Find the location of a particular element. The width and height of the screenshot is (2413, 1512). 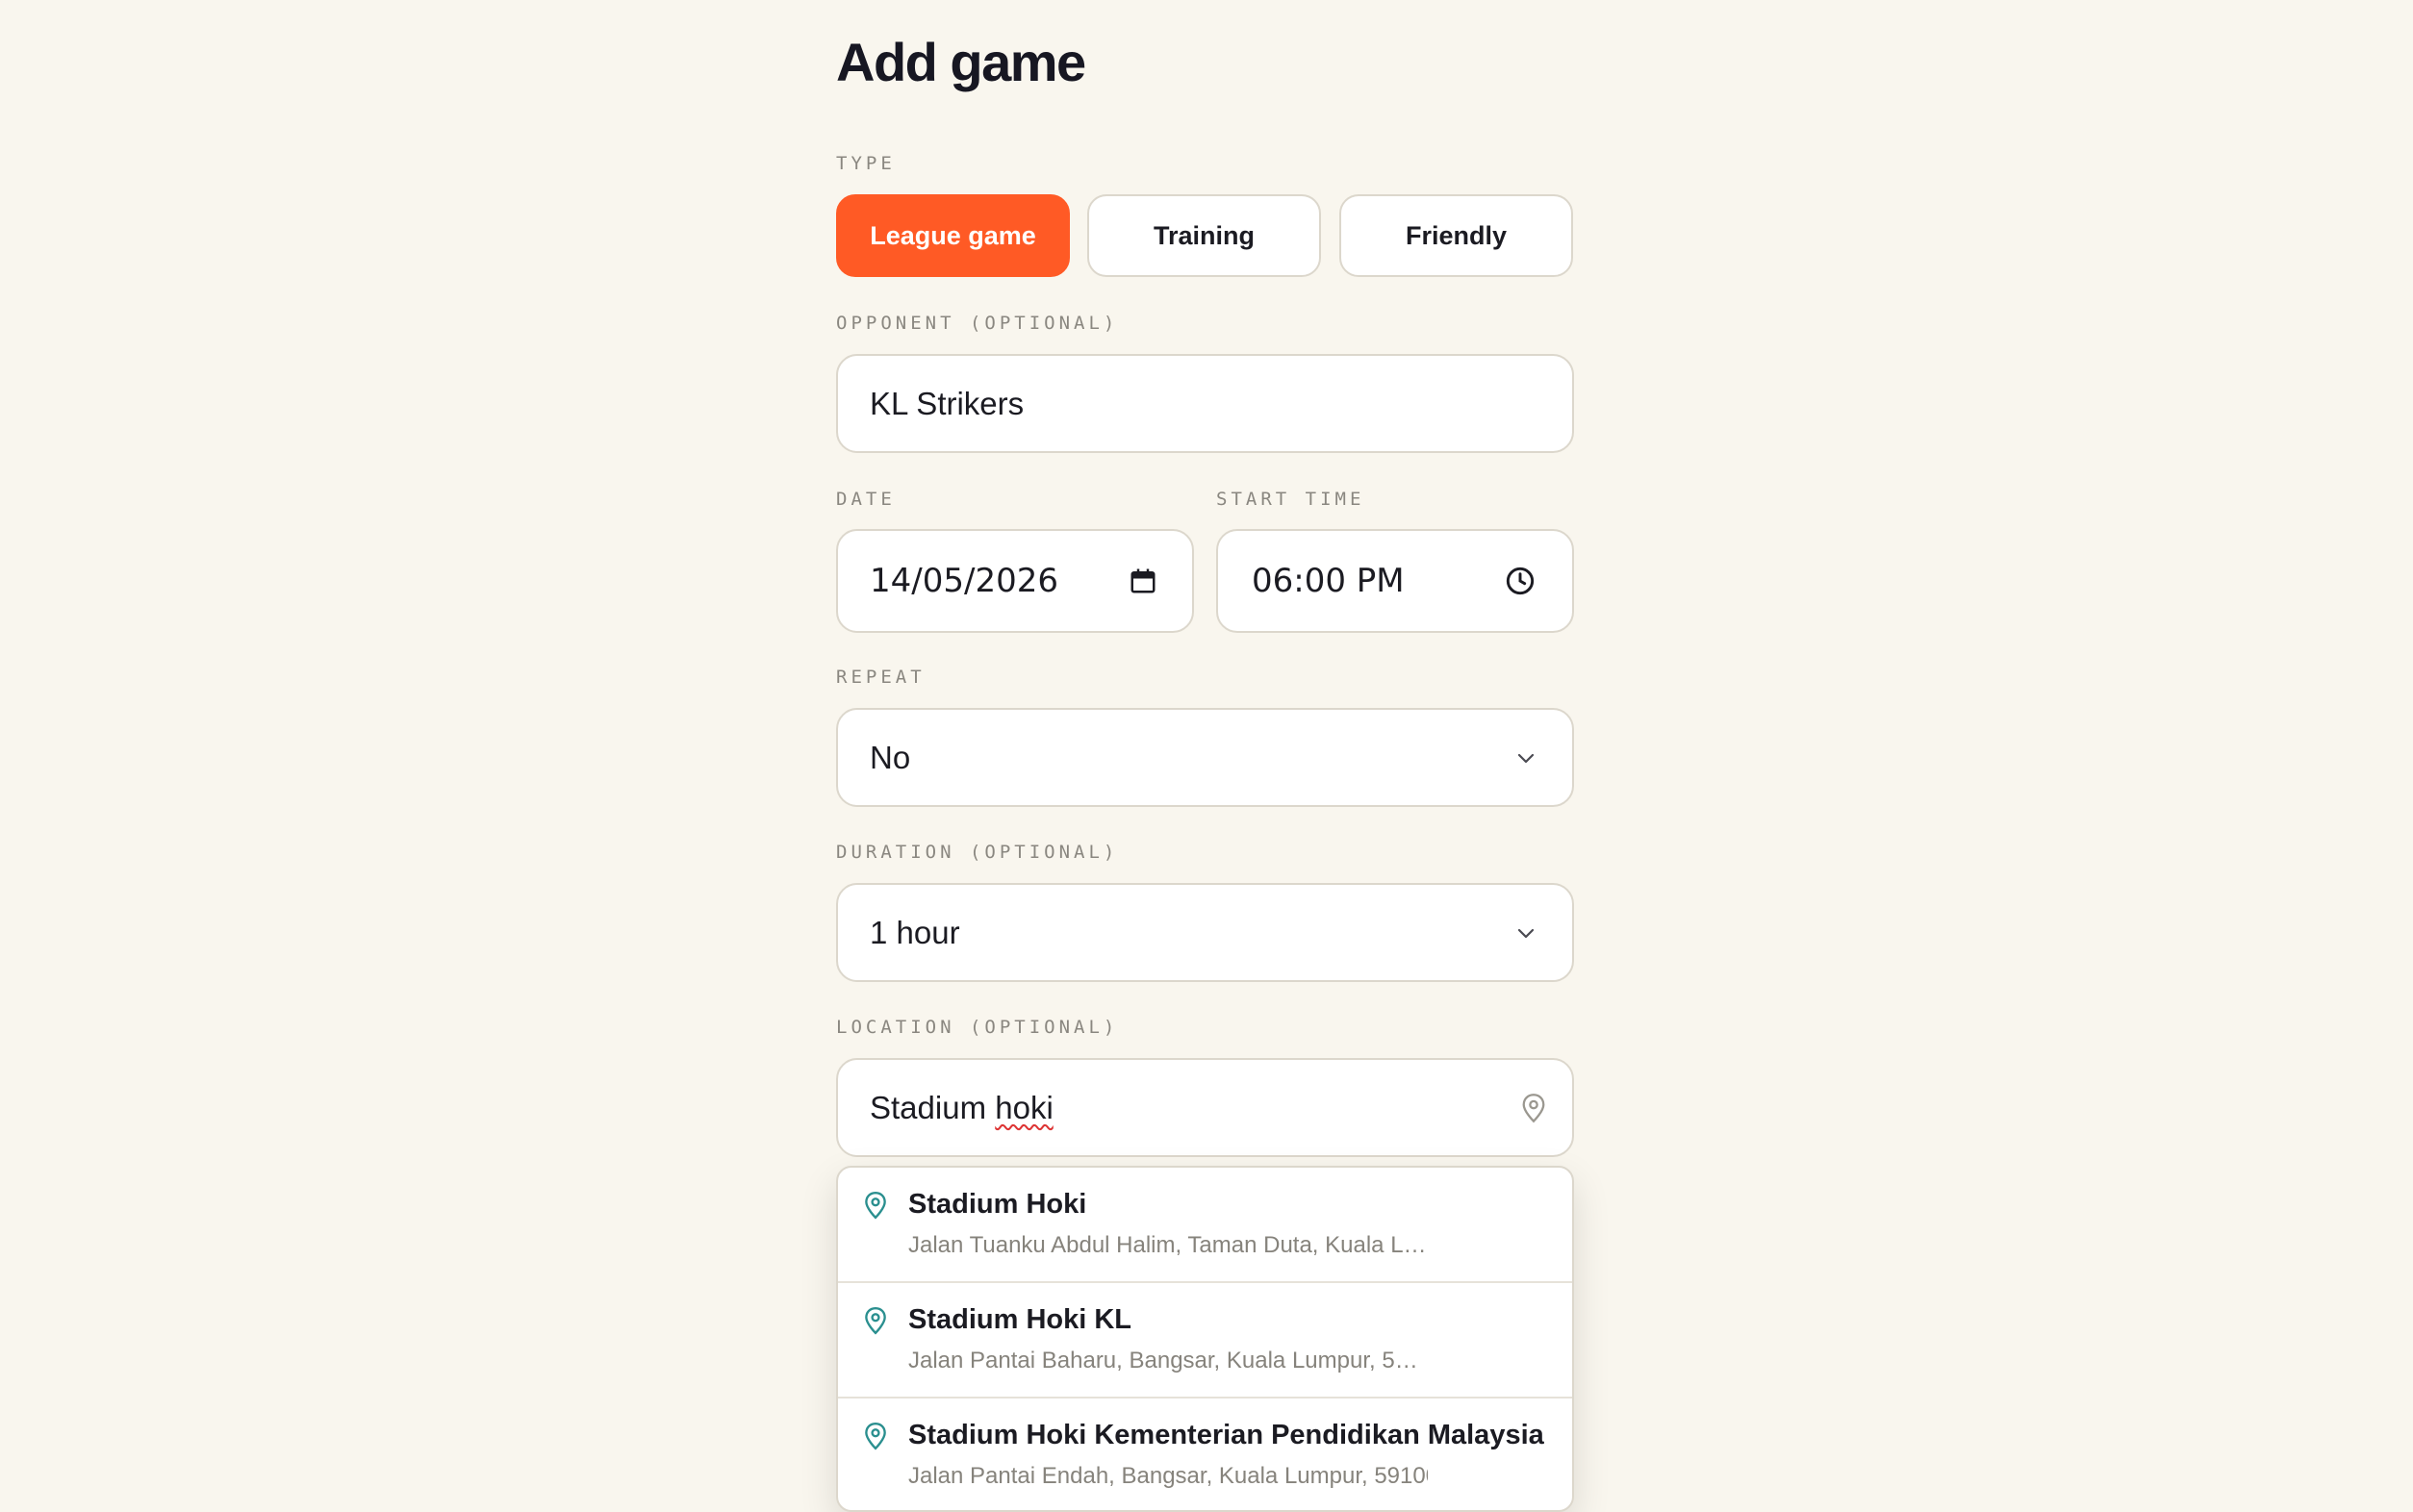

clock-icon is located at coordinates (1520, 581).